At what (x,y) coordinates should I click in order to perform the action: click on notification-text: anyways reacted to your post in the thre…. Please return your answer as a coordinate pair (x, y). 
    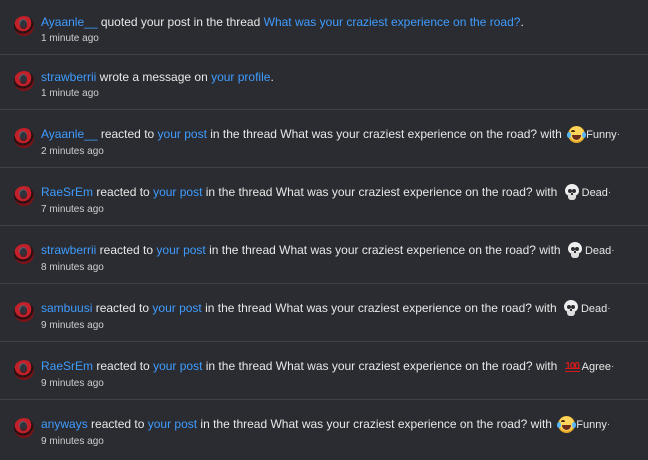
    Looking at the image, I should click on (339, 424).